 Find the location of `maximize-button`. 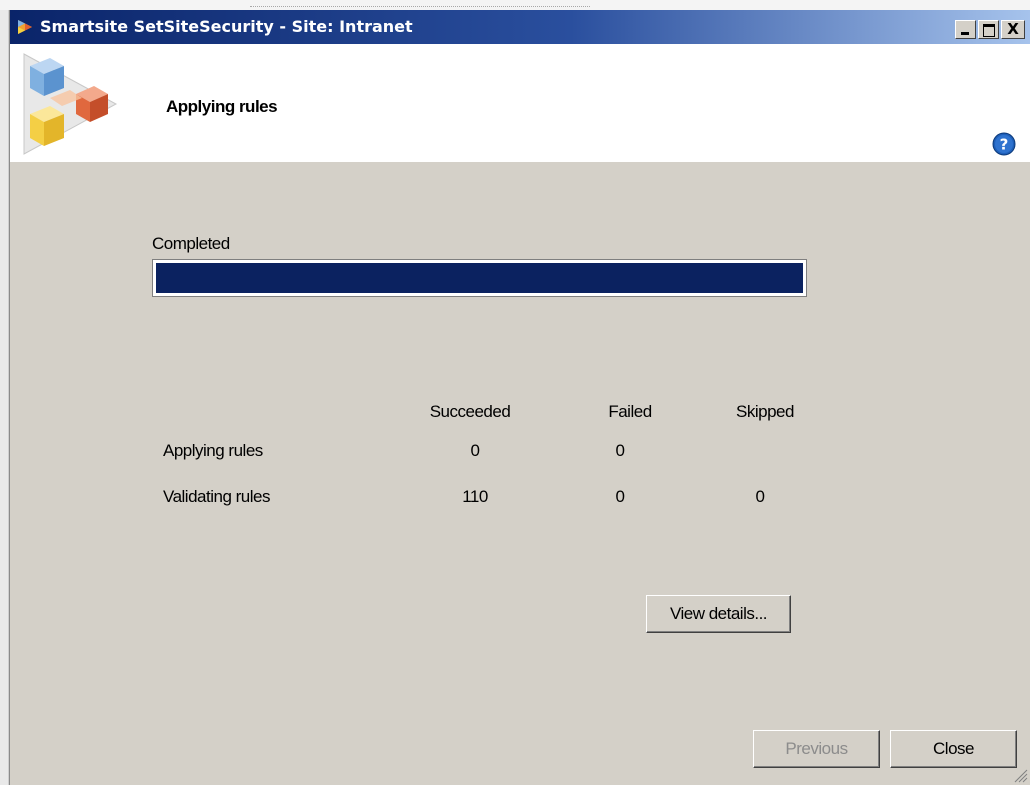

maximize-button is located at coordinates (988, 29).